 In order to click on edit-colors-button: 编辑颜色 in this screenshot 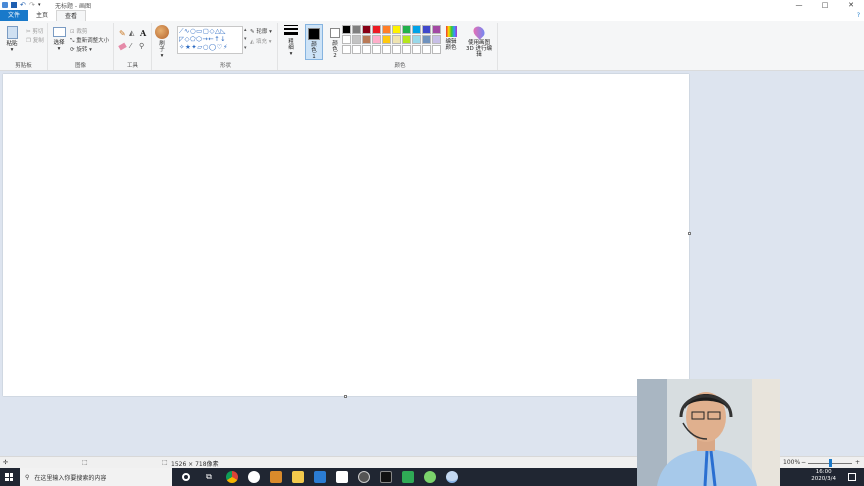, I will do `click(451, 38)`.